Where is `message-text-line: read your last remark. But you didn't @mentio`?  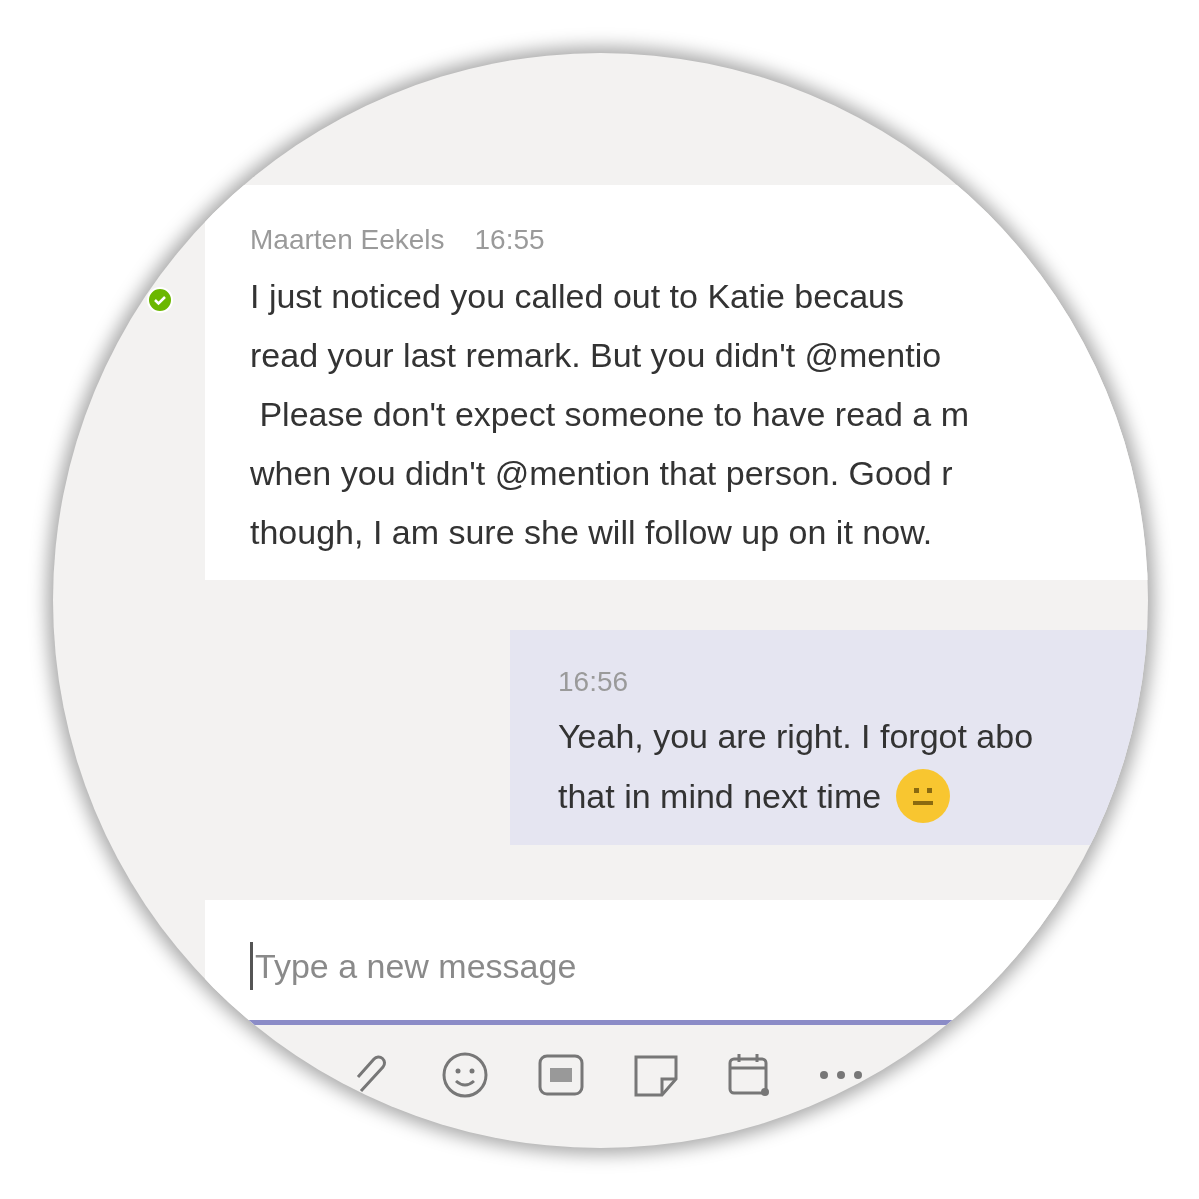
message-text-line: read your last remark. But you didn't @mentio is located at coordinates (596, 355).